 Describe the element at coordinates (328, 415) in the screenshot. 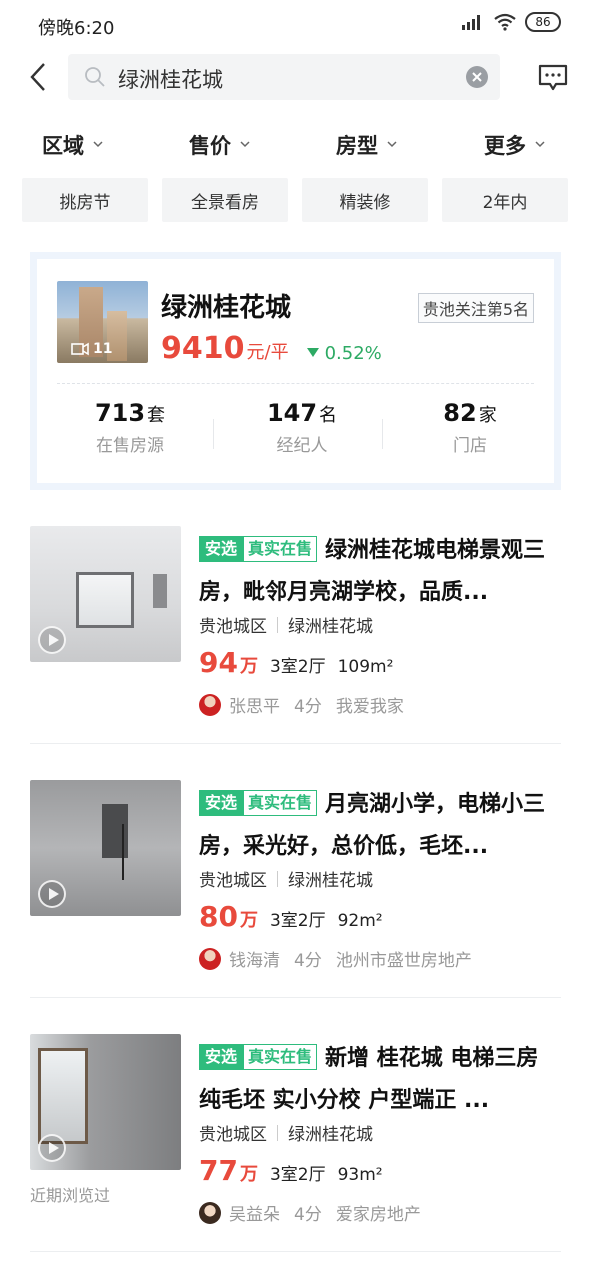

I see `stat-unit: 名` at that location.